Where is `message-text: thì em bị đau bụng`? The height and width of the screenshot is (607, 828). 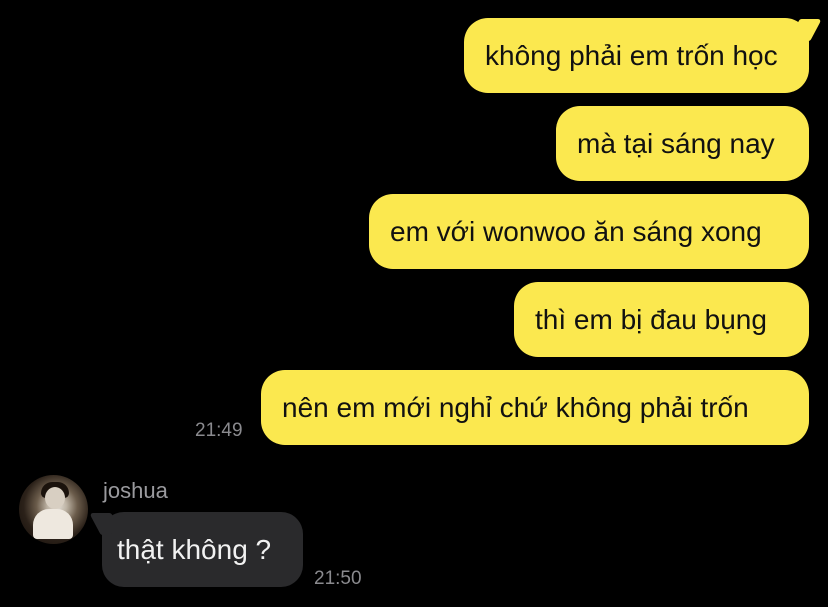 message-text: thì em bị đau bụng is located at coordinates (651, 319).